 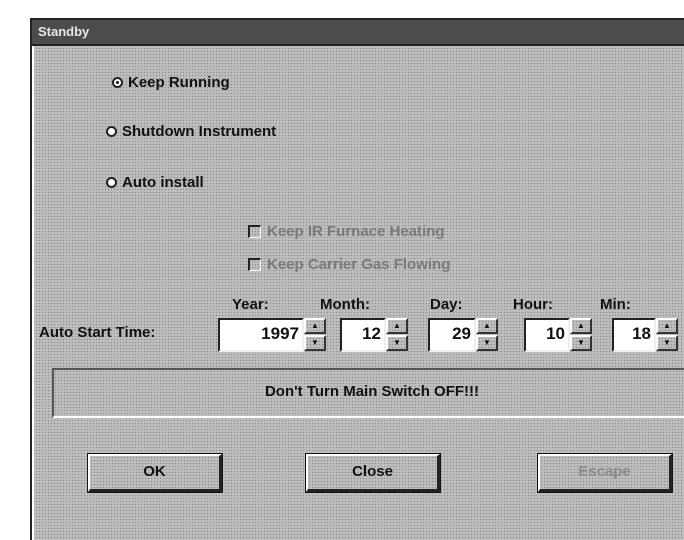 I want to click on radio-keep-running: Keep Running, so click(x=171, y=82).